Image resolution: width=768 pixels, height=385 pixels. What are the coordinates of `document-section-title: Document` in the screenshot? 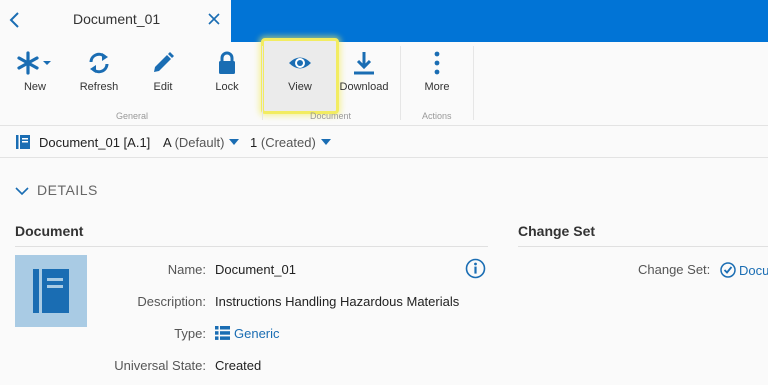 It's located at (49, 231).